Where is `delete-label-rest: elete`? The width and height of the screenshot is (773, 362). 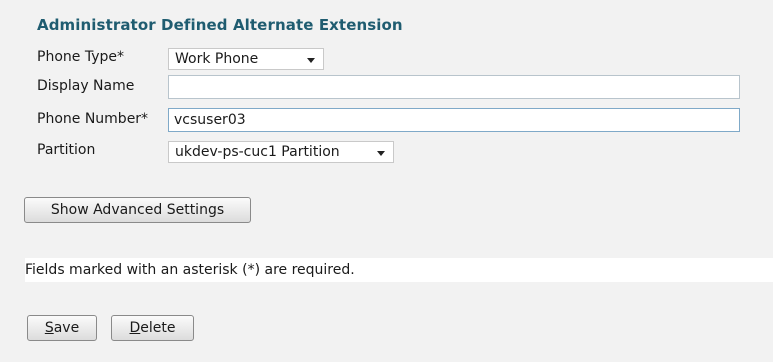
delete-label-rest: elete is located at coordinates (158, 328).